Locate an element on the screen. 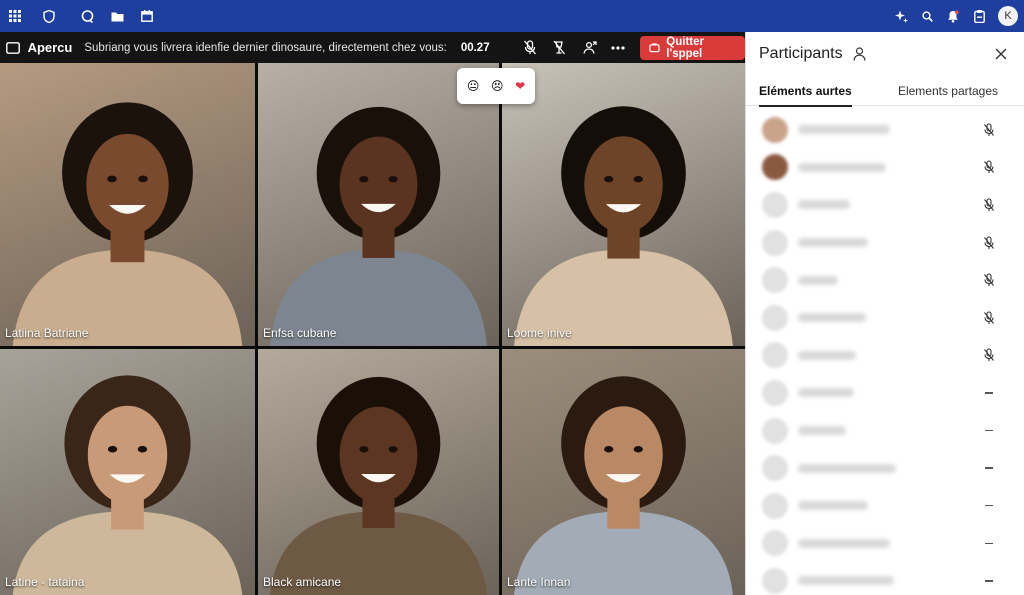 The height and width of the screenshot is (595, 1024). camera-off-icon is located at coordinates (559, 47).